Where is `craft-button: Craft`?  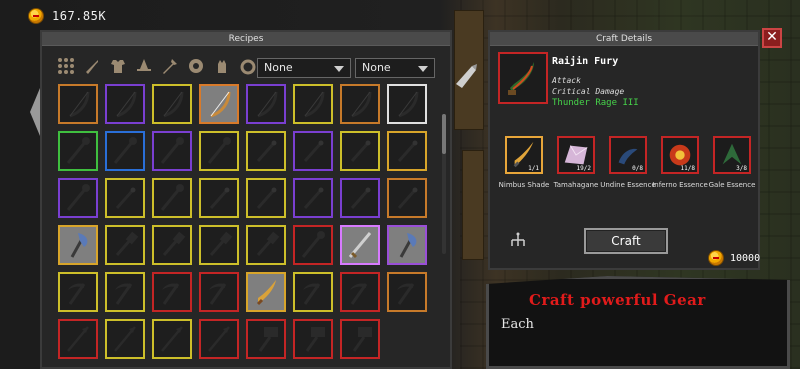
craft-button: Craft is located at coordinates (626, 241).